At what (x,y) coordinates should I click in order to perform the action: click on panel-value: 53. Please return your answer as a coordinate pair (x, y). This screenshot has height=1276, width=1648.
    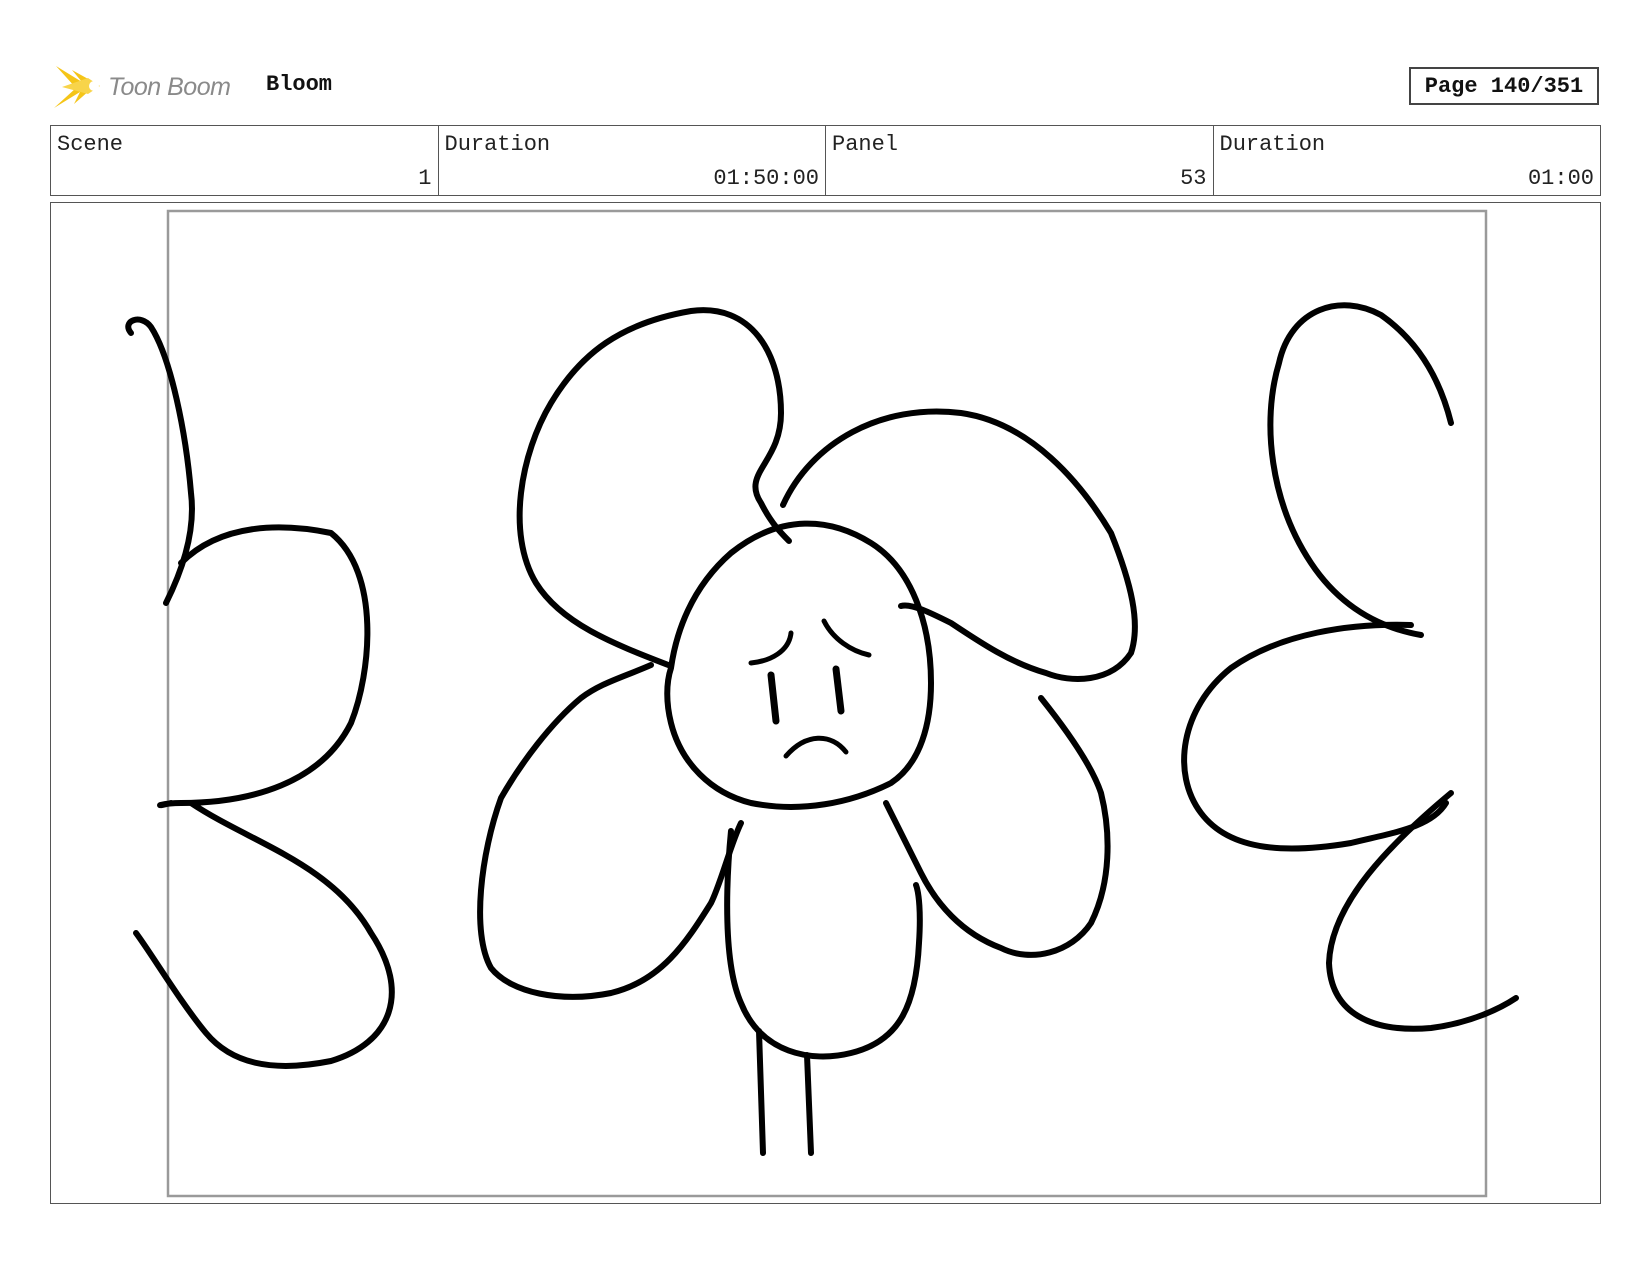
    Looking at the image, I should click on (1193, 178).